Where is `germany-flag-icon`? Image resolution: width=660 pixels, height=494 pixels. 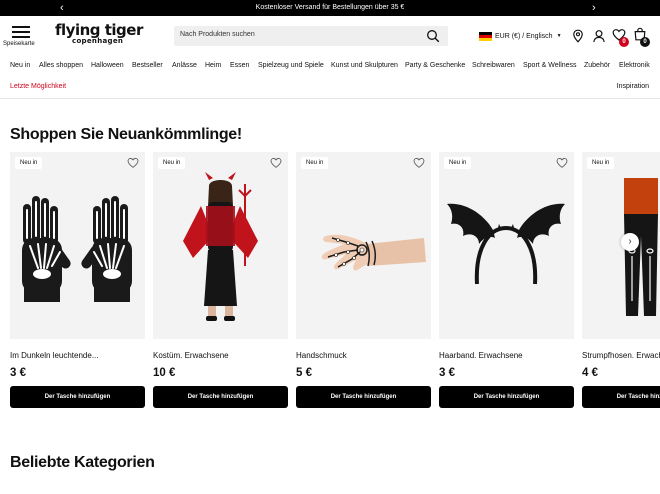
germany-flag-icon is located at coordinates (485, 36).